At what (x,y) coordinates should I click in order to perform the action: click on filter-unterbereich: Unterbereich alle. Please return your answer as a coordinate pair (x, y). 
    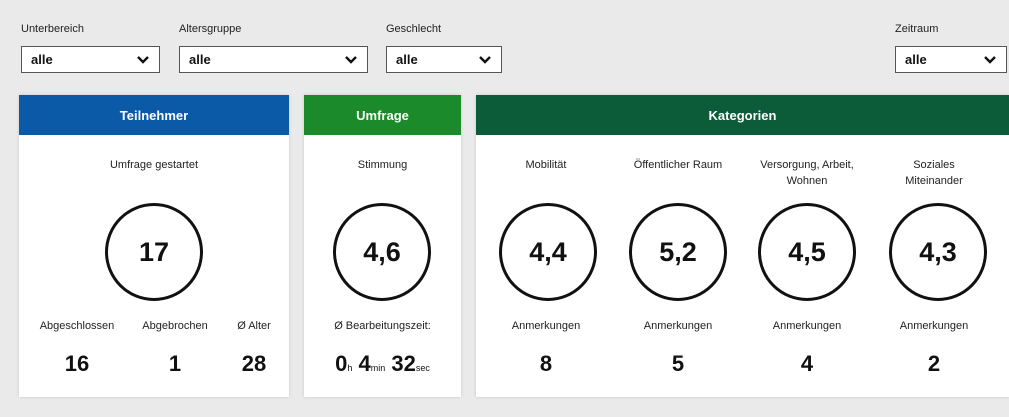
    Looking at the image, I should click on (90, 46).